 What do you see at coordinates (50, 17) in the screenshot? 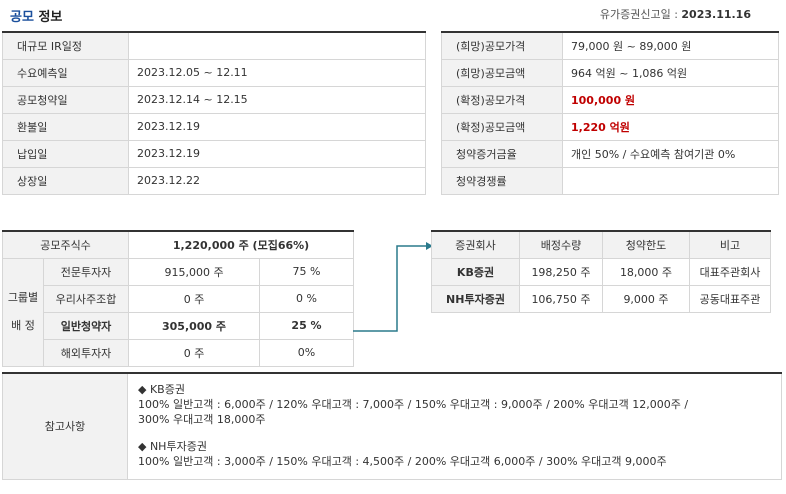
I see `page-title-sub: 정보` at bounding box center [50, 17].